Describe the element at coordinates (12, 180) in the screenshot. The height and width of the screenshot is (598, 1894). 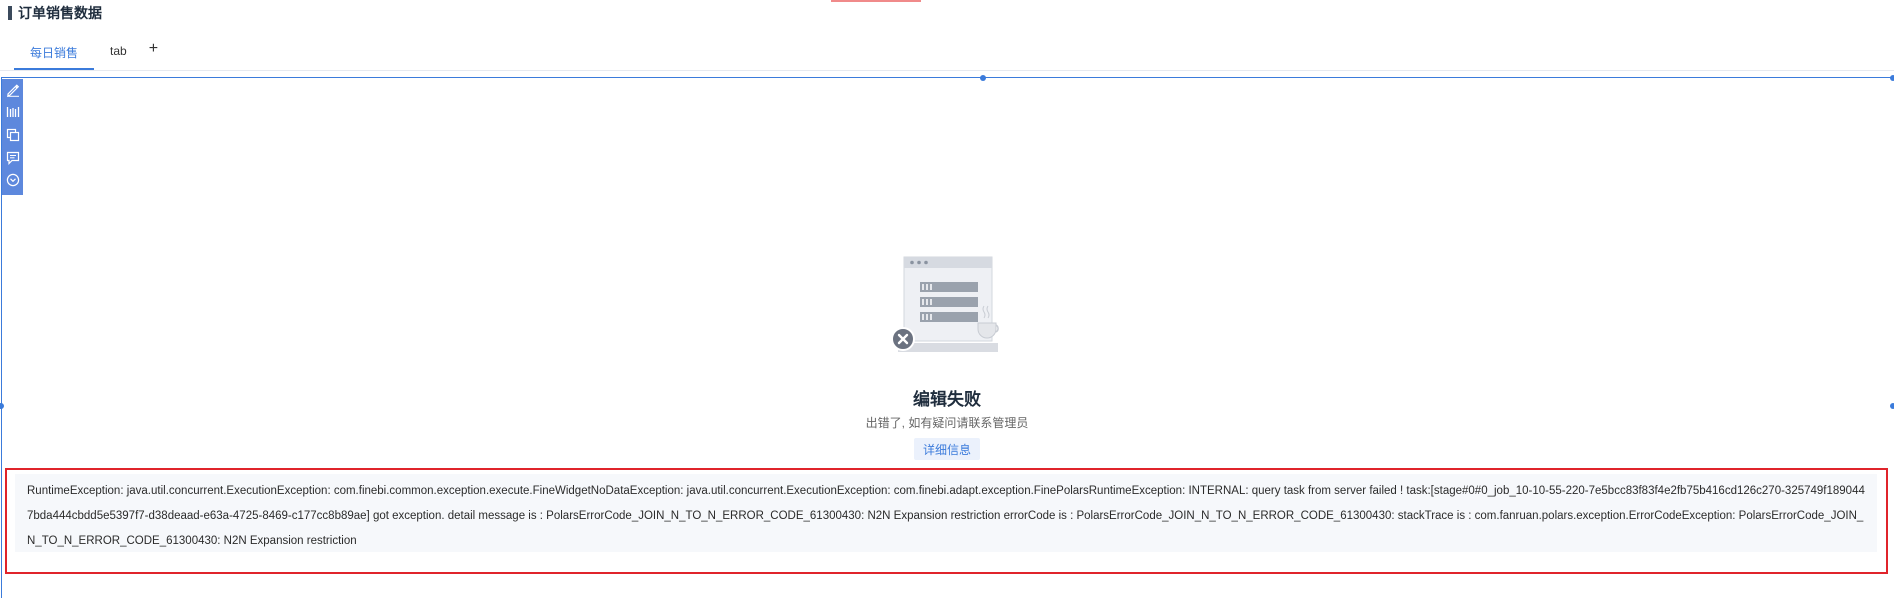
I see `more-icon` at that location.